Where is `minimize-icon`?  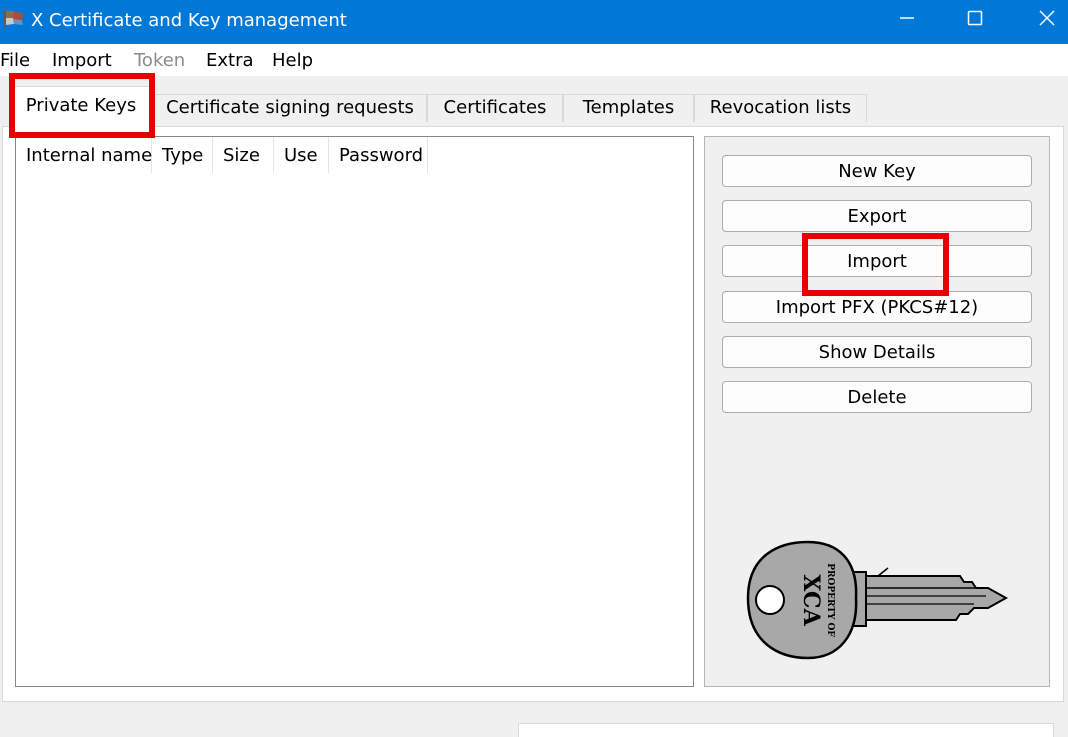
minimize-icon is located at coordinates (907, 20).